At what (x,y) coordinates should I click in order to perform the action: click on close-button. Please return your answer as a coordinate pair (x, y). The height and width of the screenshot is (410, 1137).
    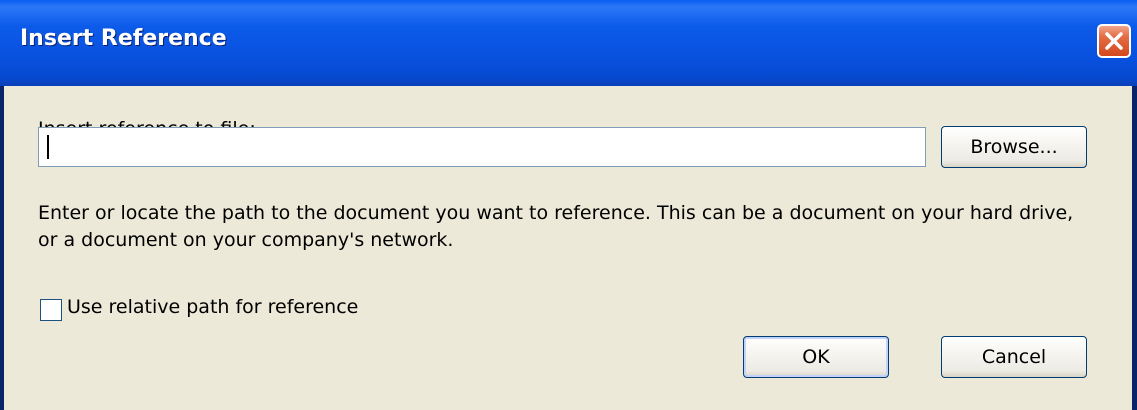
    Looking at the image, I should click on (1114, 41).